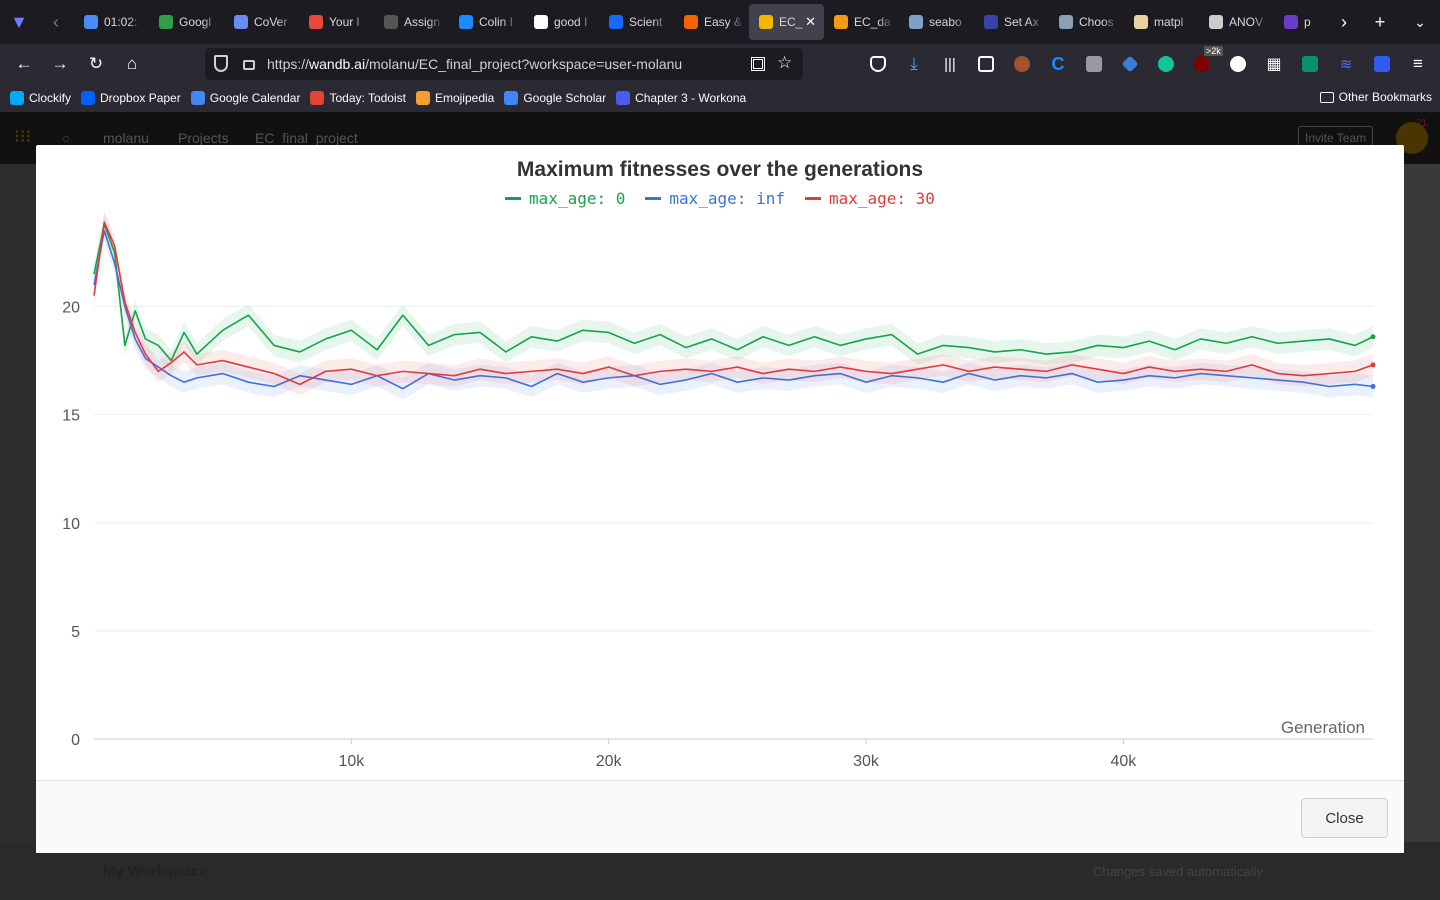  I want to click on x-tick-label: 40k, so click(1123, 761).